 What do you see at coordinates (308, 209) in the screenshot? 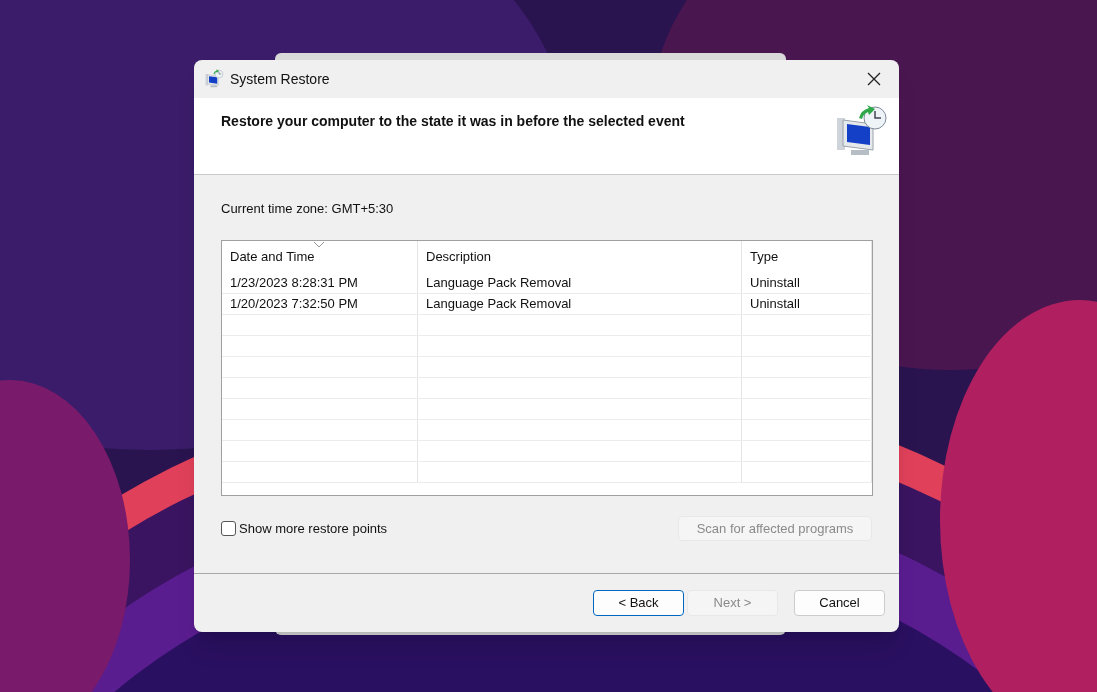
I see `time-zone-label: Current time zone: GMT+5:30` at bounding box center [308, 209].